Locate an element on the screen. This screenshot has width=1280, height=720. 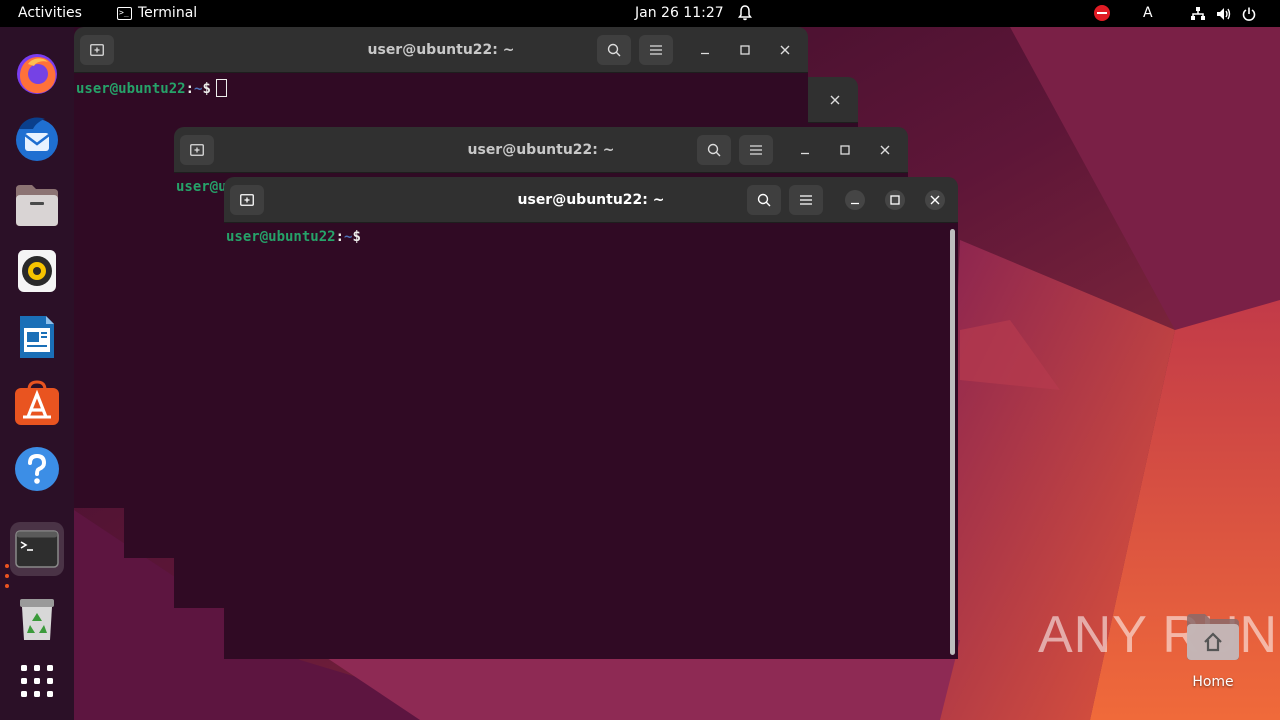
firefox-icon is located at coordinates (37, 74).